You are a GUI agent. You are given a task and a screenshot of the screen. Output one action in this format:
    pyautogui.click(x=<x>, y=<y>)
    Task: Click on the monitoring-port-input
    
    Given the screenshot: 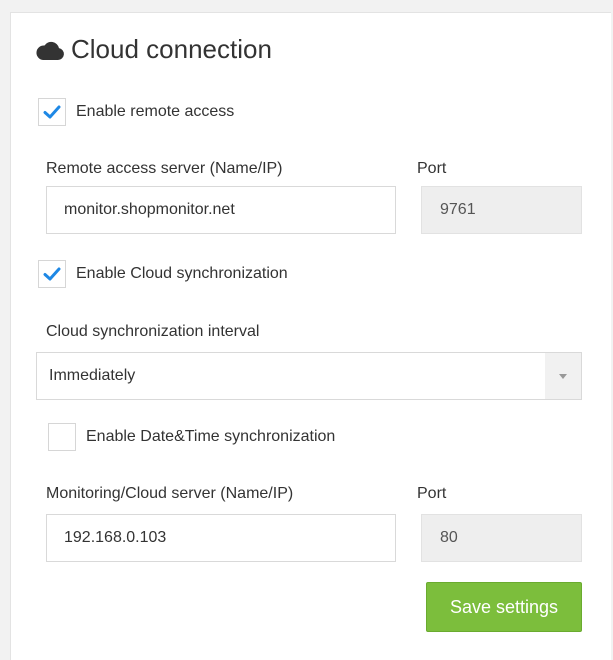 What is the action you would take?
    pyautogui.click(x=501, y=538)
    